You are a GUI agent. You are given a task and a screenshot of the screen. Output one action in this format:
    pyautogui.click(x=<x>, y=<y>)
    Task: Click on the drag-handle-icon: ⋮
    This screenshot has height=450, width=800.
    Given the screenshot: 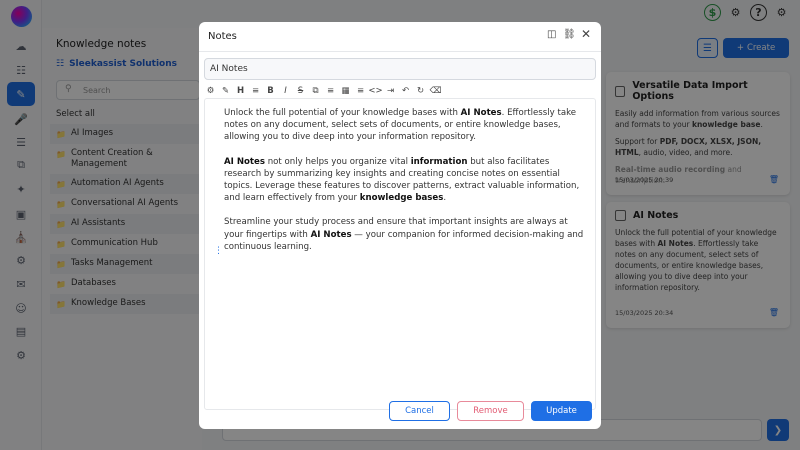 What is the action you would take?
    pyautogui.click(x=218, y=251)
    